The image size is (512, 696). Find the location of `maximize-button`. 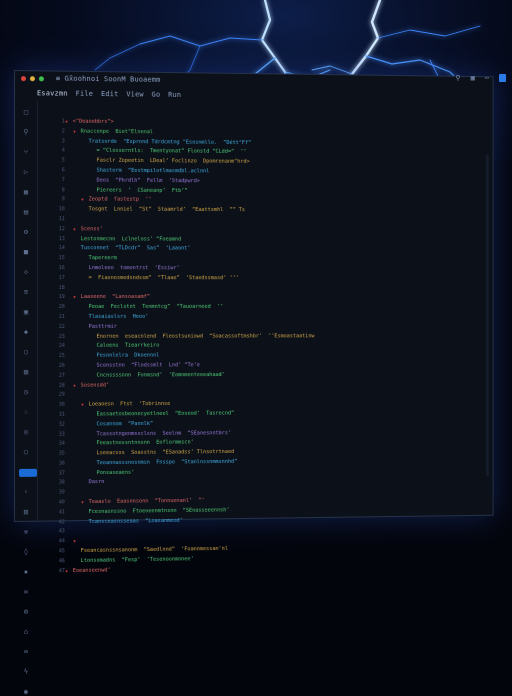

maximize-button is located at coordinates (41, 78).